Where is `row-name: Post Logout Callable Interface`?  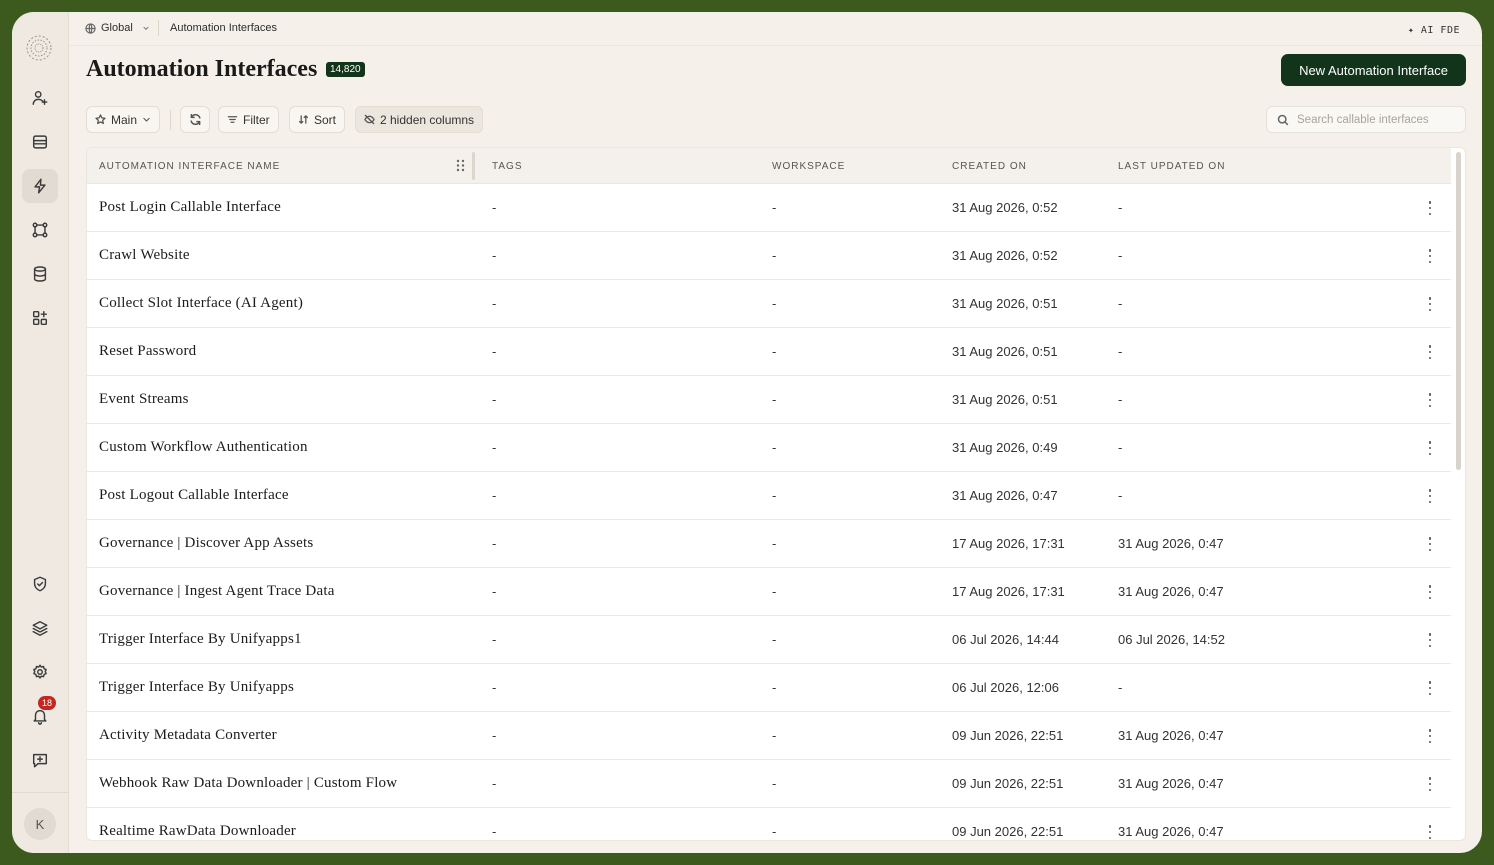
row-name: Post Logout Callable Interface is located at coordinates (194, 495).